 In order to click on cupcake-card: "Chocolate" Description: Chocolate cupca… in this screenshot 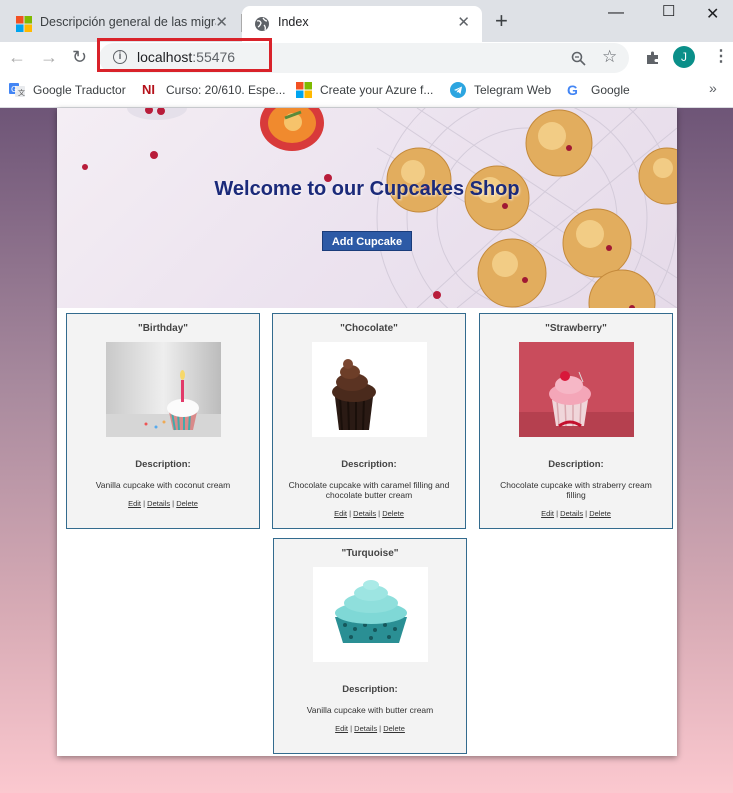, I will do `click(369, 421)`.